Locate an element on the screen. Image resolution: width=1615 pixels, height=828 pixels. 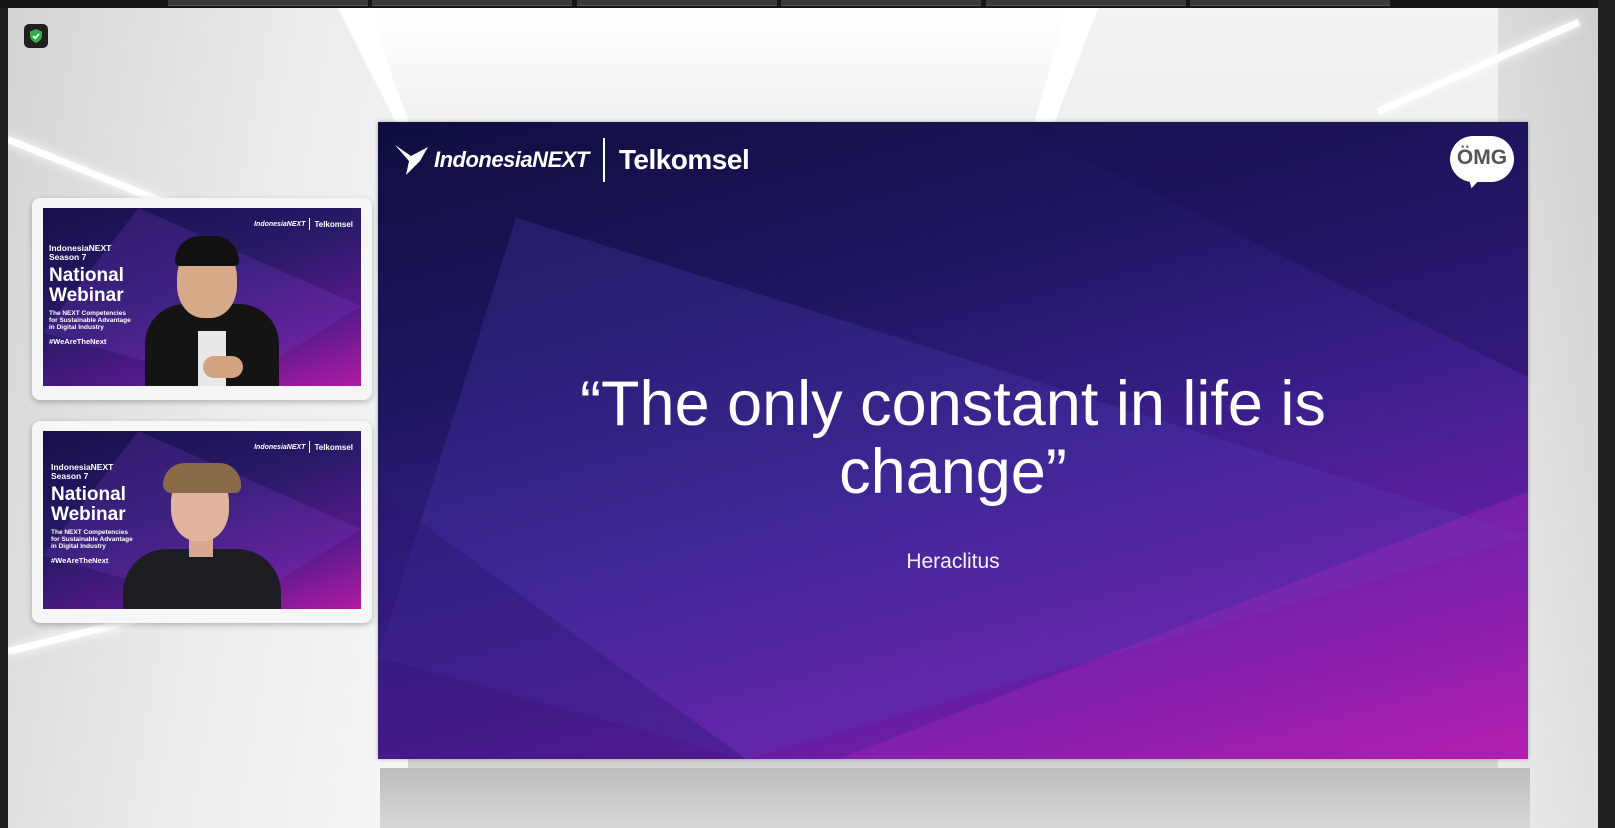
security-badge is located at coordinates (36, 36).